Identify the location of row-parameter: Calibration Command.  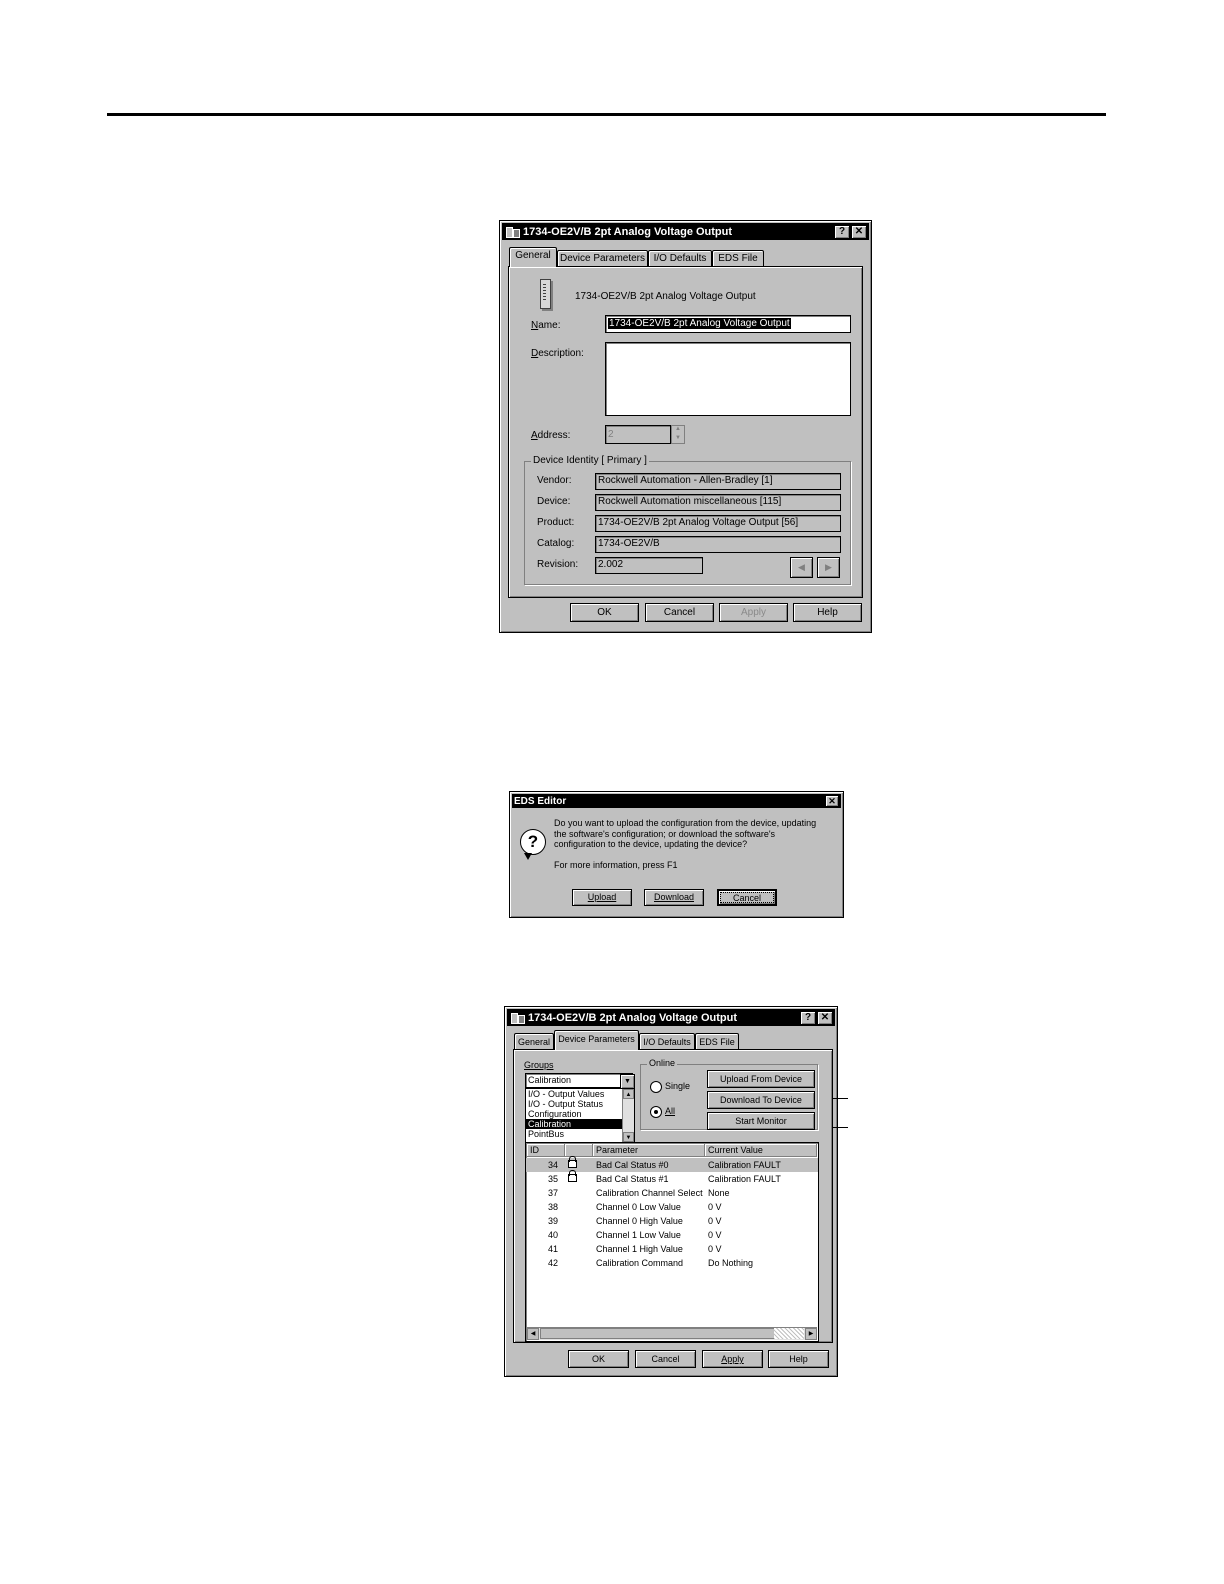
(640, 1263).